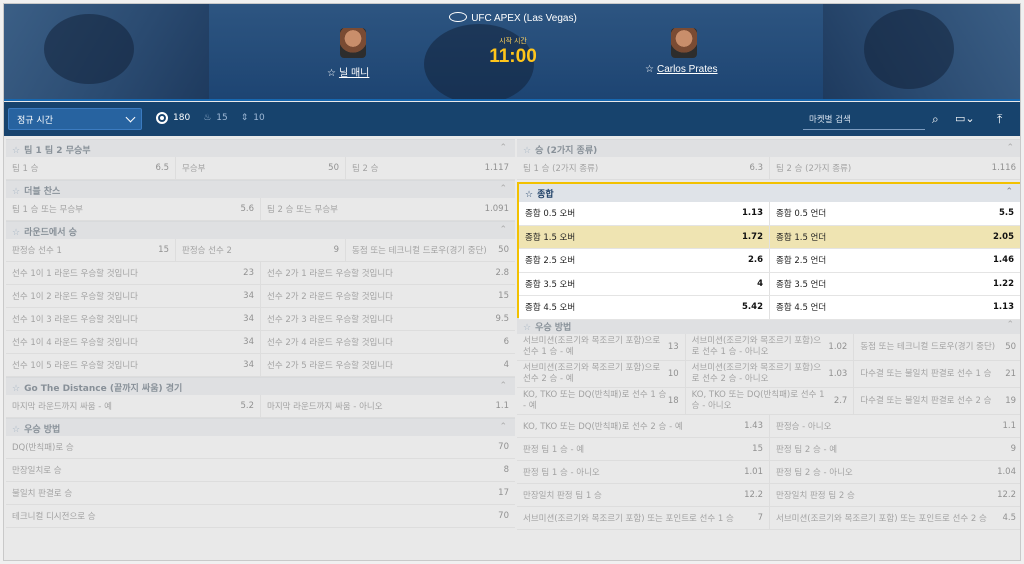 This screenshot has height=564, width=1024. What do you see at coordinates (601, 347) in the screenshot?
I see `odds-button: 서브미션(조르기와 목조르기 포함)으로 선수 1 승 - 예 13` at bounding box center [601, 347].